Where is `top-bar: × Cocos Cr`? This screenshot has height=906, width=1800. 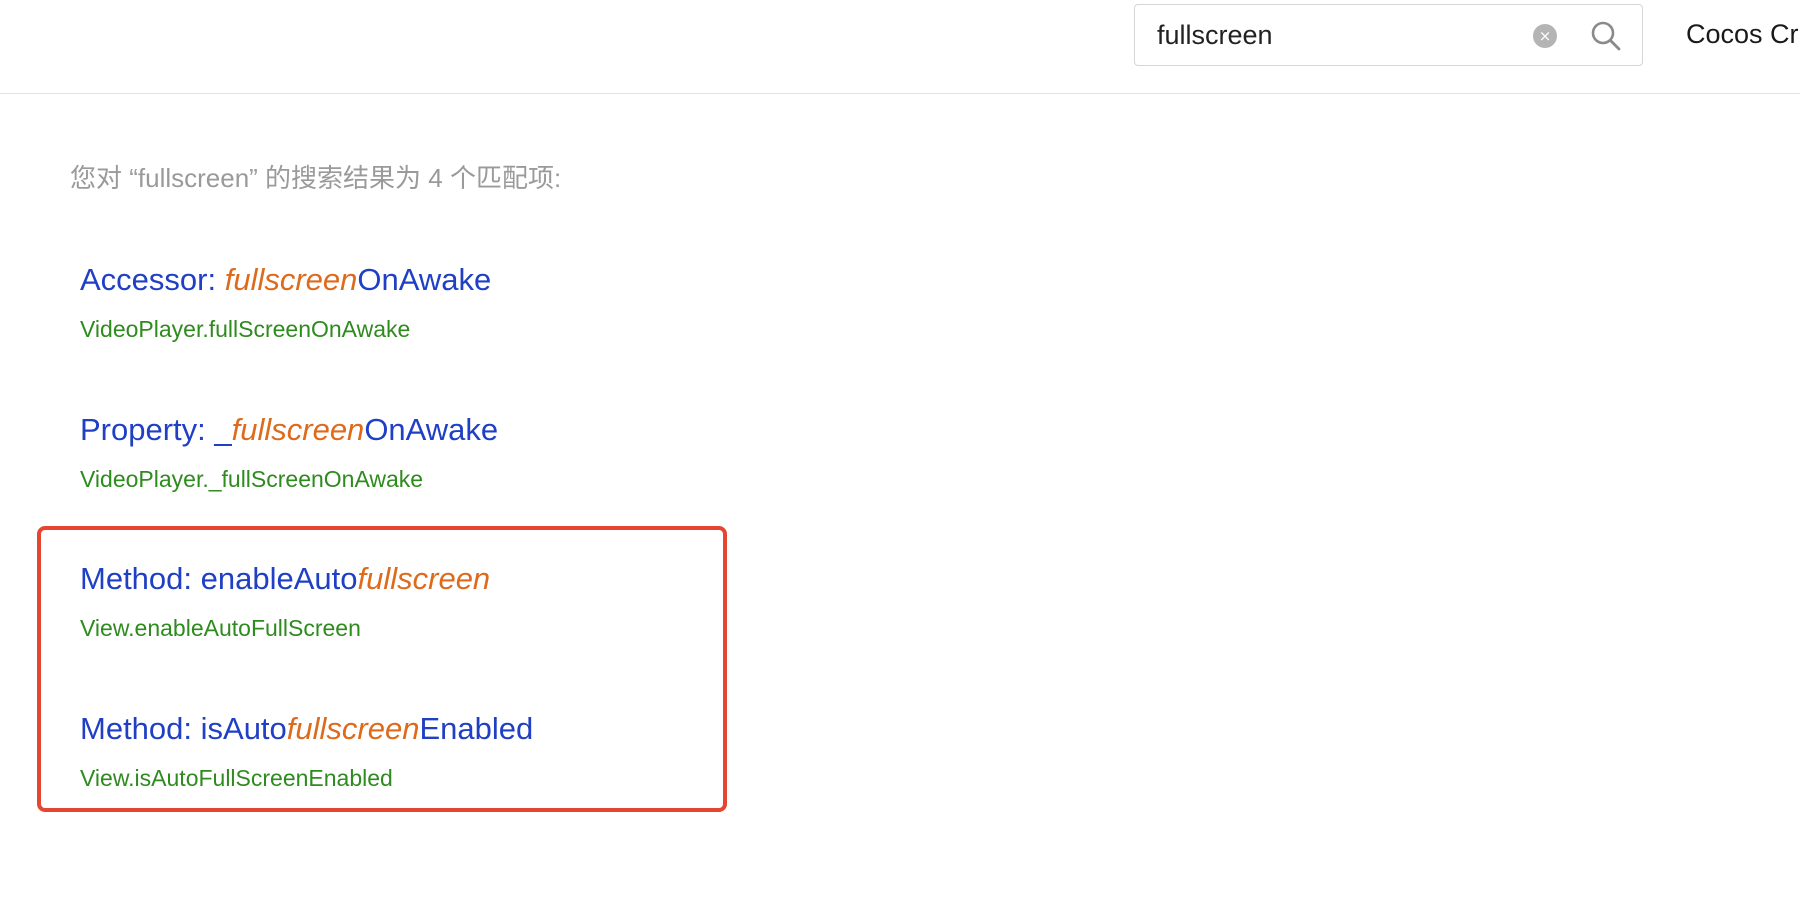
top-bar: × Cocos Cr is located at coordinates (900, 47).